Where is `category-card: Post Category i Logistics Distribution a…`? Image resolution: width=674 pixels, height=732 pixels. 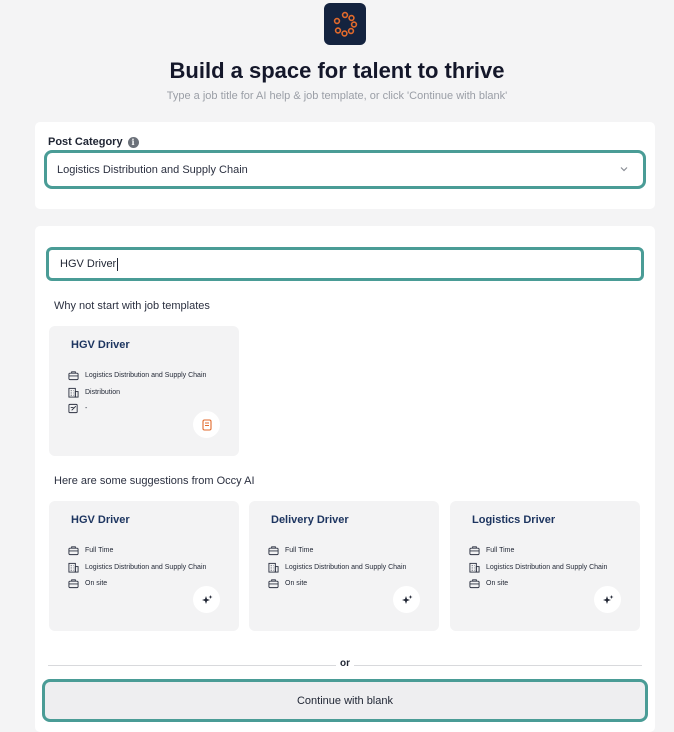 category-card: Post Category i Logistics Distribution a… is located at coordinates (345, 165).